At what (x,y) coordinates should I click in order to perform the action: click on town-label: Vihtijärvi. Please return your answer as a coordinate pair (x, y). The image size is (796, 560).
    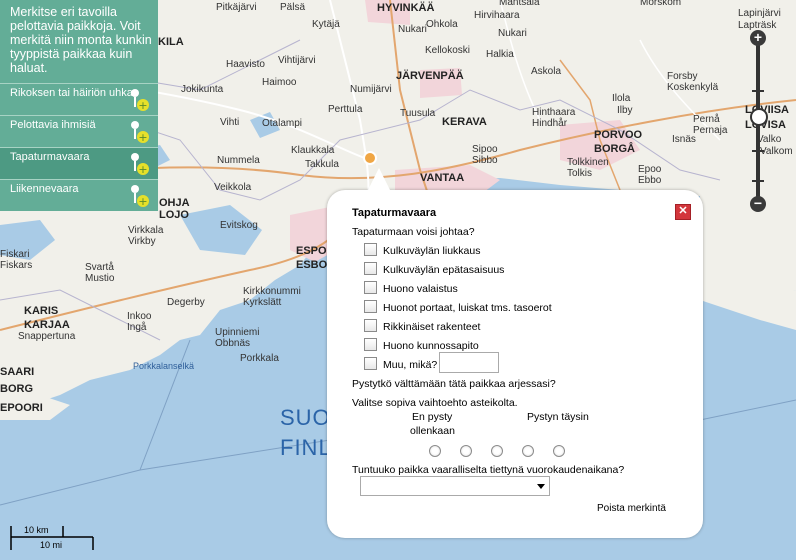
    Looking at the image, I should click on (297, 60).